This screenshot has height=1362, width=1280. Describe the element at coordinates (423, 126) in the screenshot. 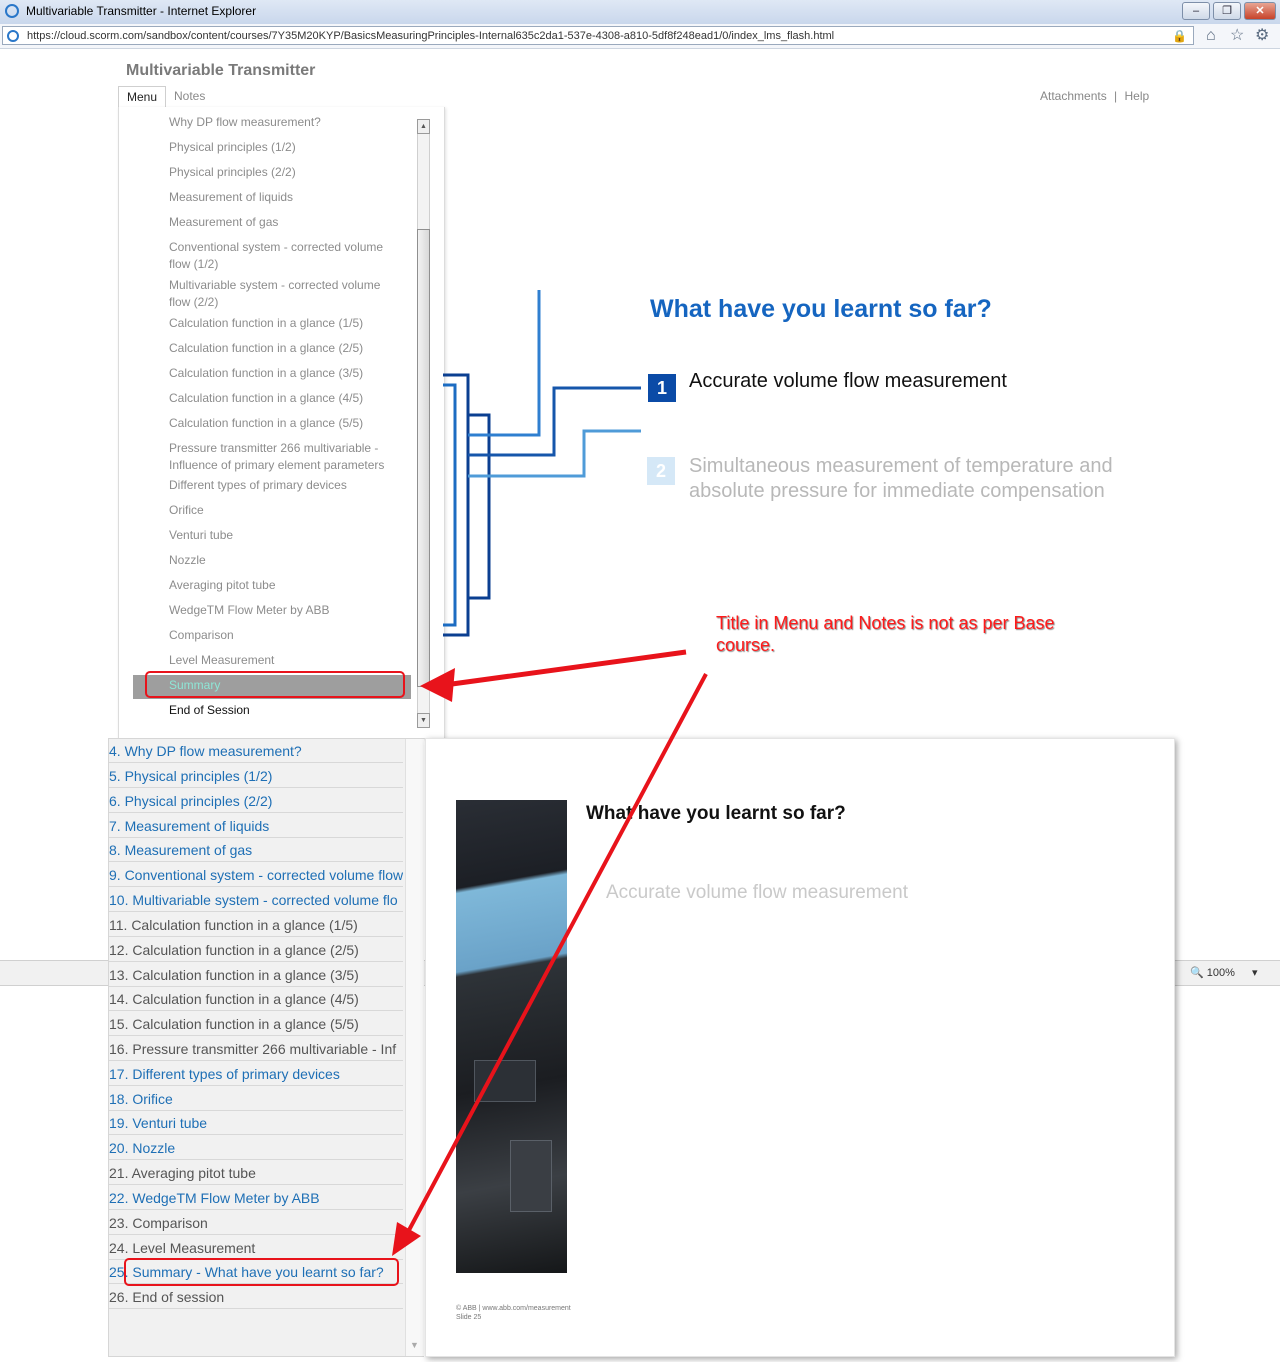

I see `scroll-up-arrow-icon: ▲` at that location.